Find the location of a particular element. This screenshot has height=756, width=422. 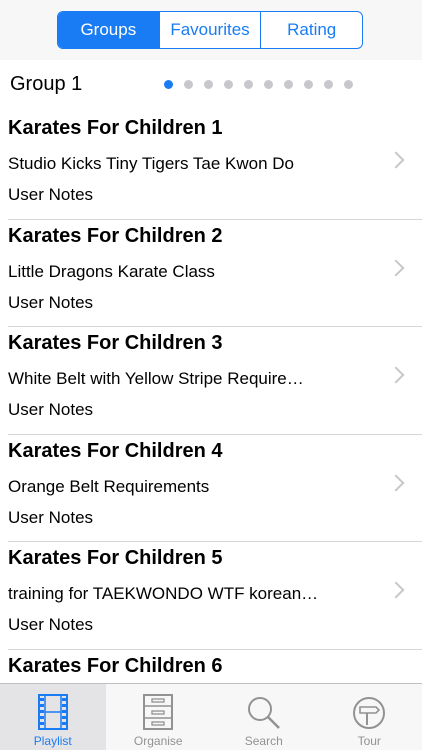

item-title: Karates For Children 2 is located at coordinates (115, 236).